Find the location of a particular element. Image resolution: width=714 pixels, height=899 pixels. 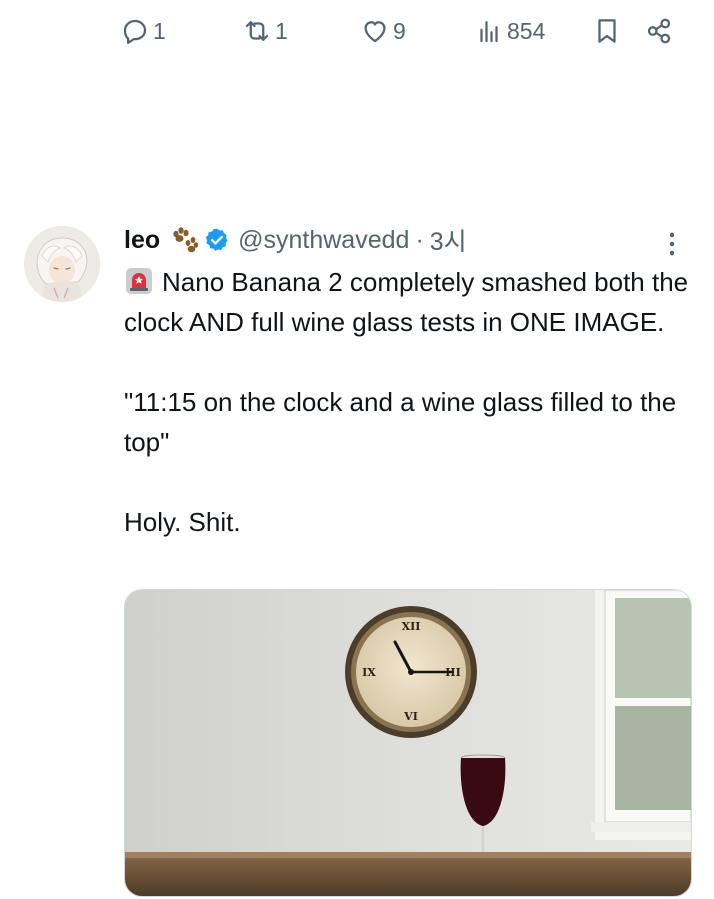

repost-button: 1 is located at coordinates (265, 31).